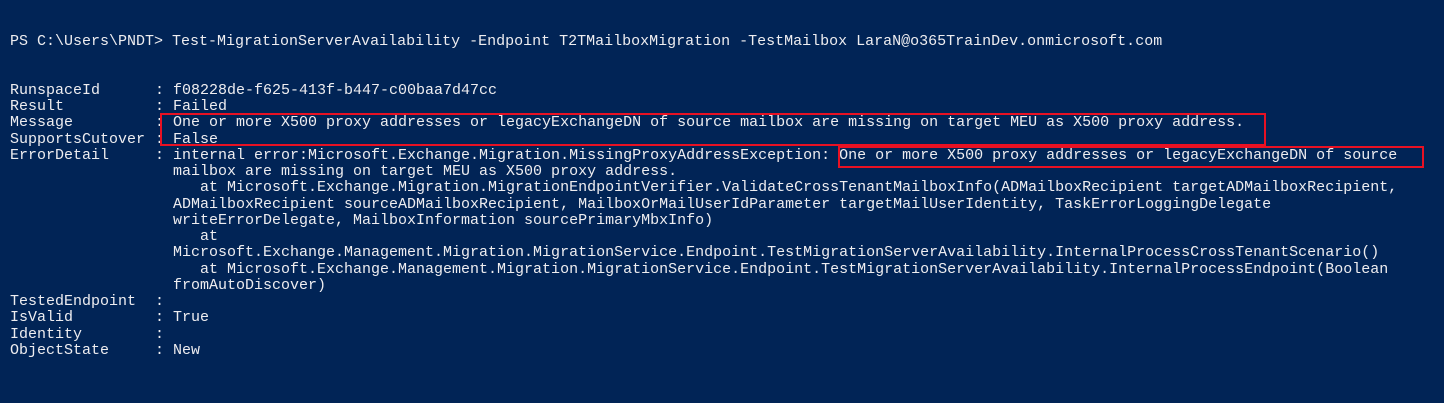 The height and width of the screenshot is (403, 1444). What do you see at coordinates (73, 301) in the screenshot?
I see `field-label: TestedEndpoint` at bounding box center [73, 301].